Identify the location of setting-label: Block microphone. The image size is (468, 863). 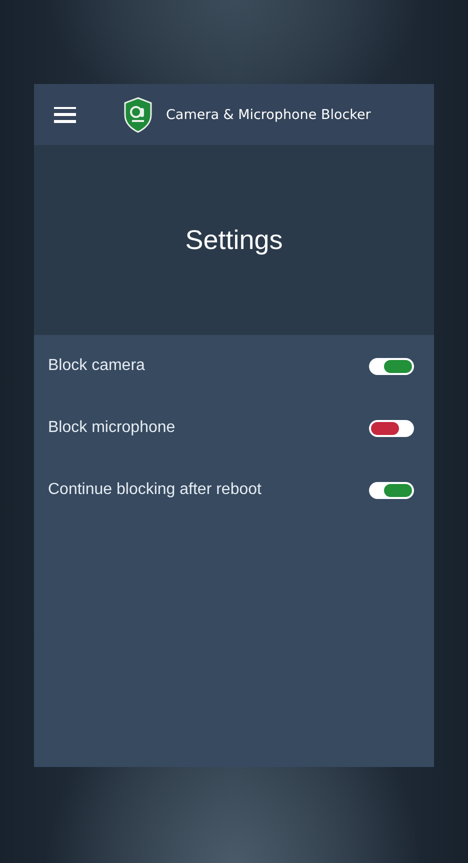
(112, 428).